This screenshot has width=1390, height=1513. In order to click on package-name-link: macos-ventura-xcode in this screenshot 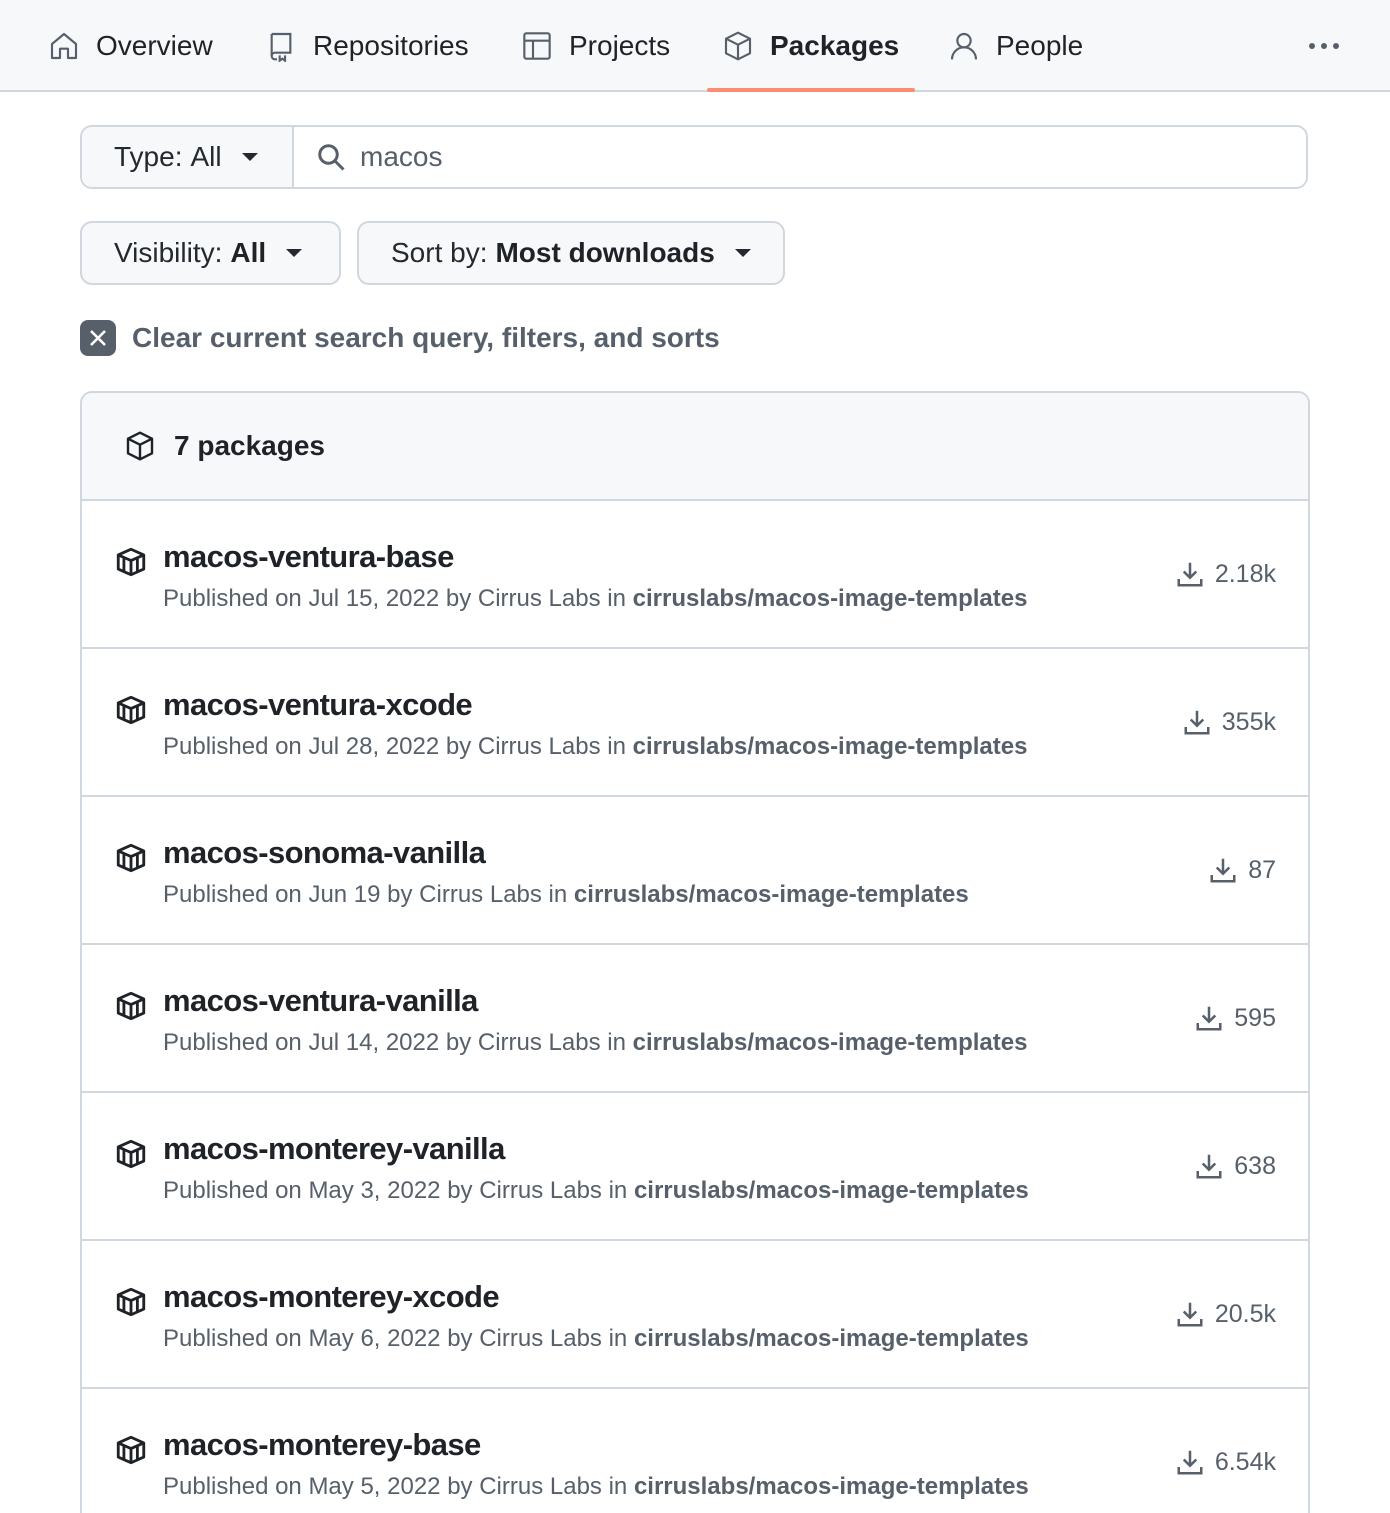, I will do `click(318, 705)`.